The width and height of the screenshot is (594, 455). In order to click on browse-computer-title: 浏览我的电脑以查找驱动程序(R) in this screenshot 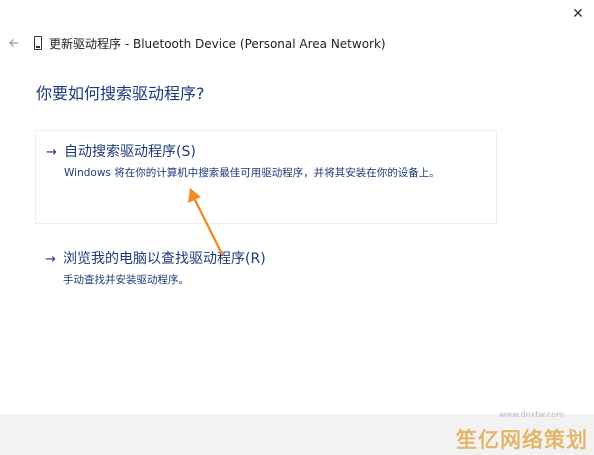, I will do `click(164, 259)`.